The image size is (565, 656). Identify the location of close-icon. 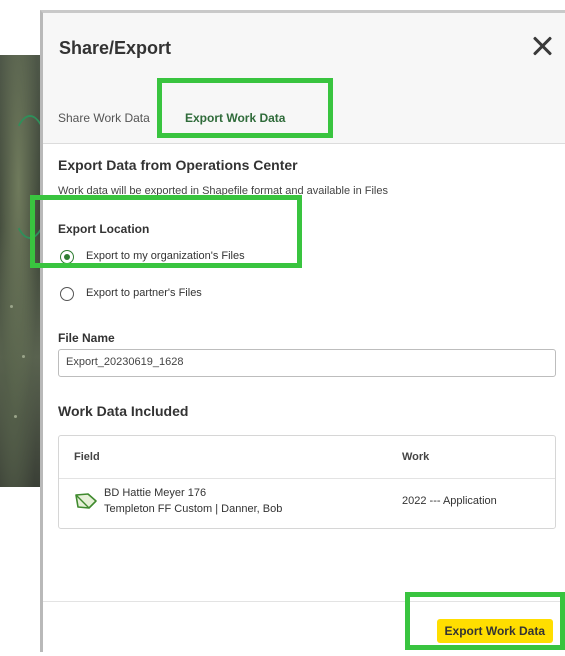
(542, 46).